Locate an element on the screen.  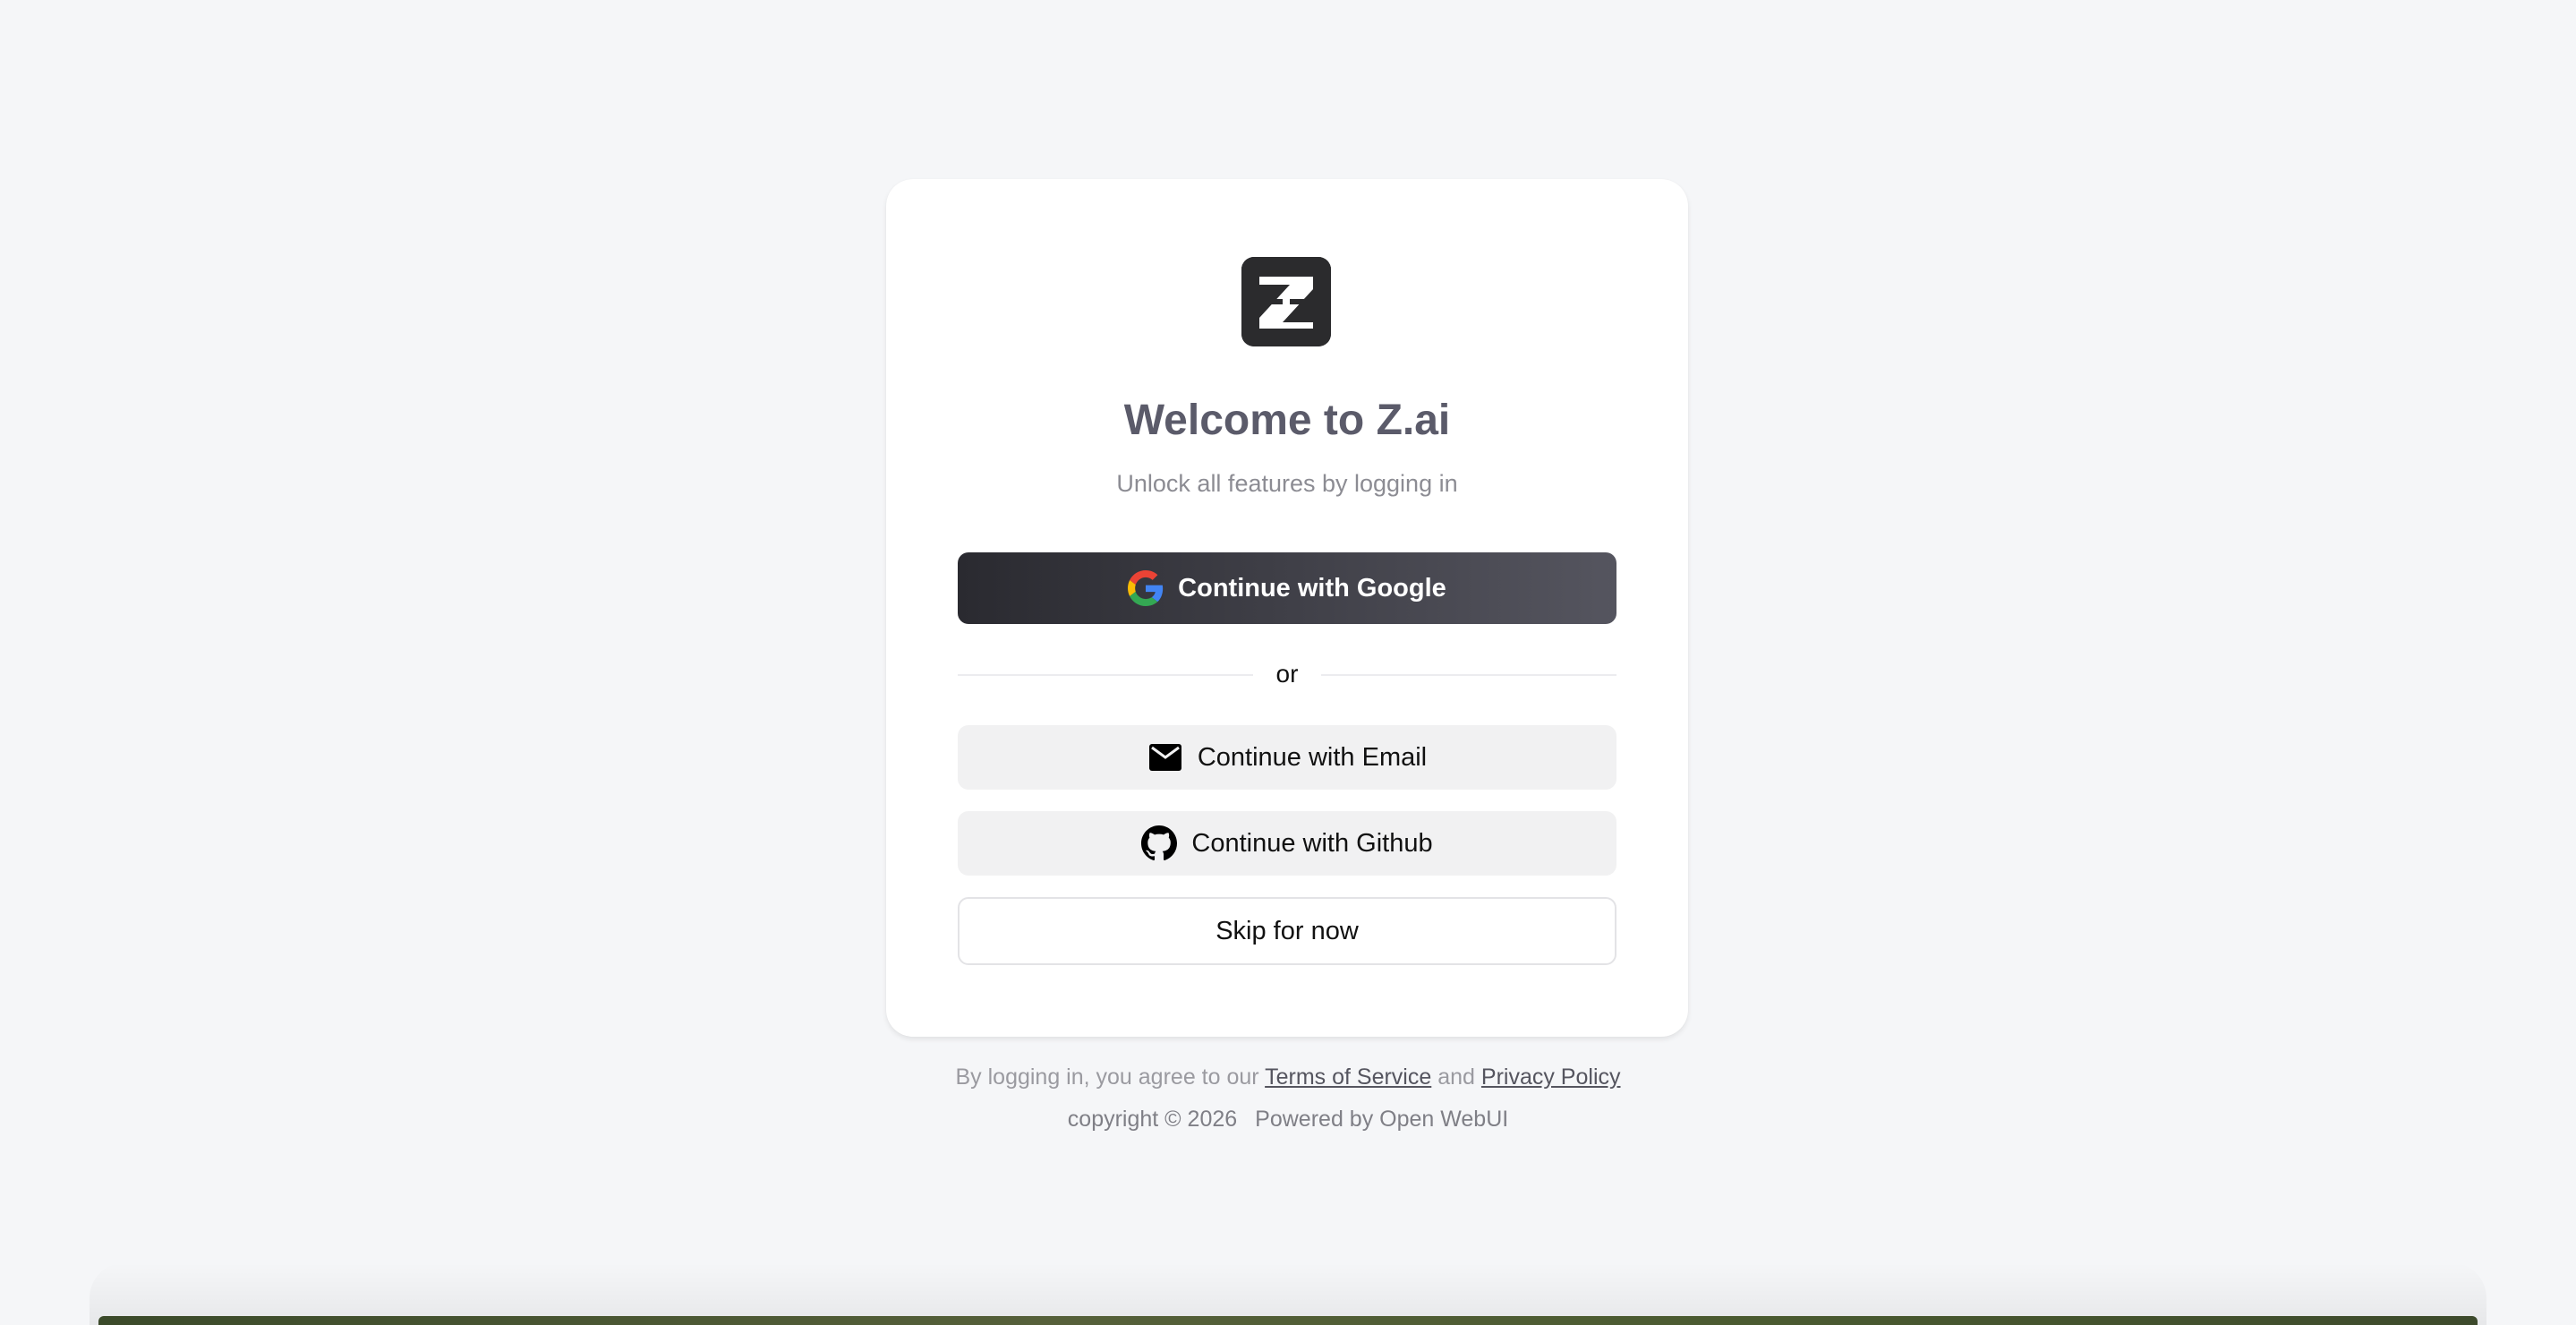
skip-button-label: Skip for now is located at coordinates (1287, 930).